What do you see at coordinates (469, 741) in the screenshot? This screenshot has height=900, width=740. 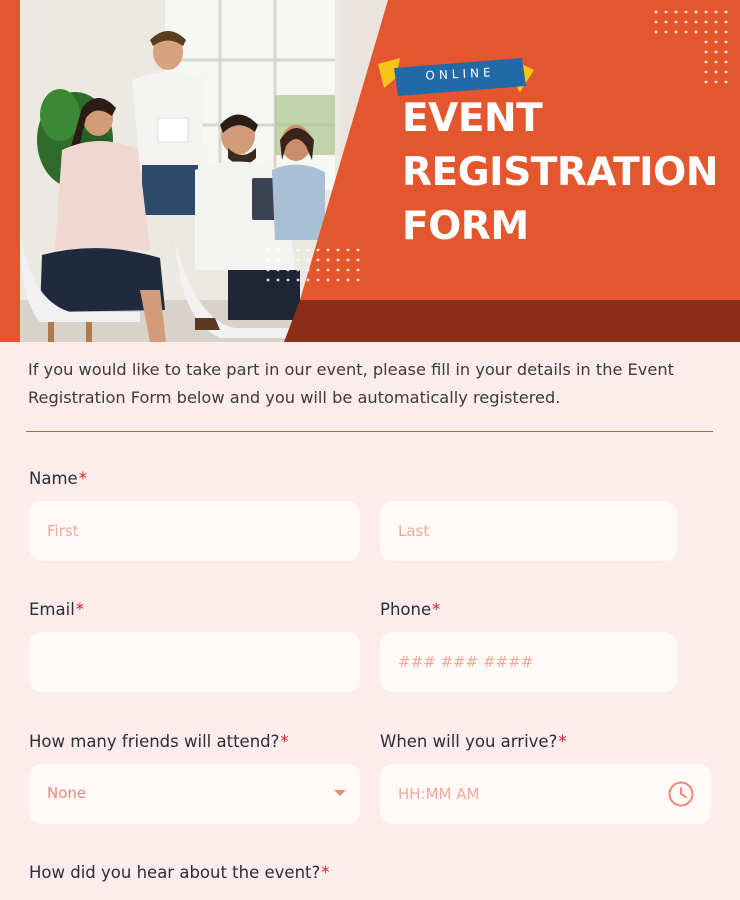 I see `arrival-label-text: When will you arrive?` at bounding box center [469, 741].